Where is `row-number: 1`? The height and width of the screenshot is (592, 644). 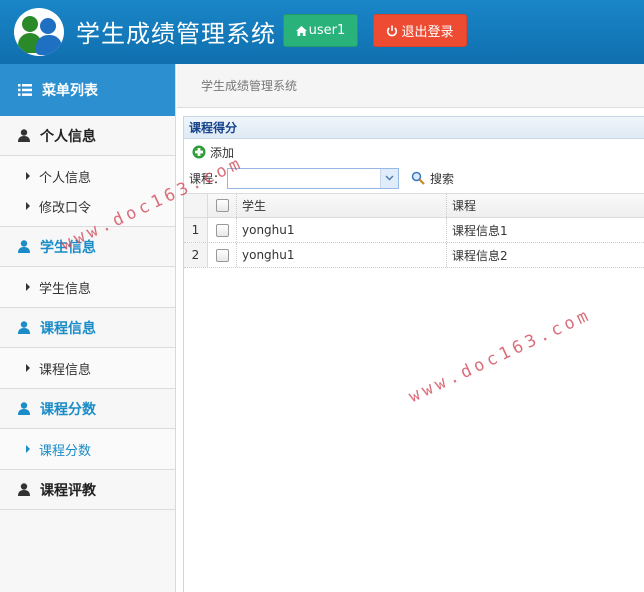 row-number: 1 is located at coordinates (196, 230).